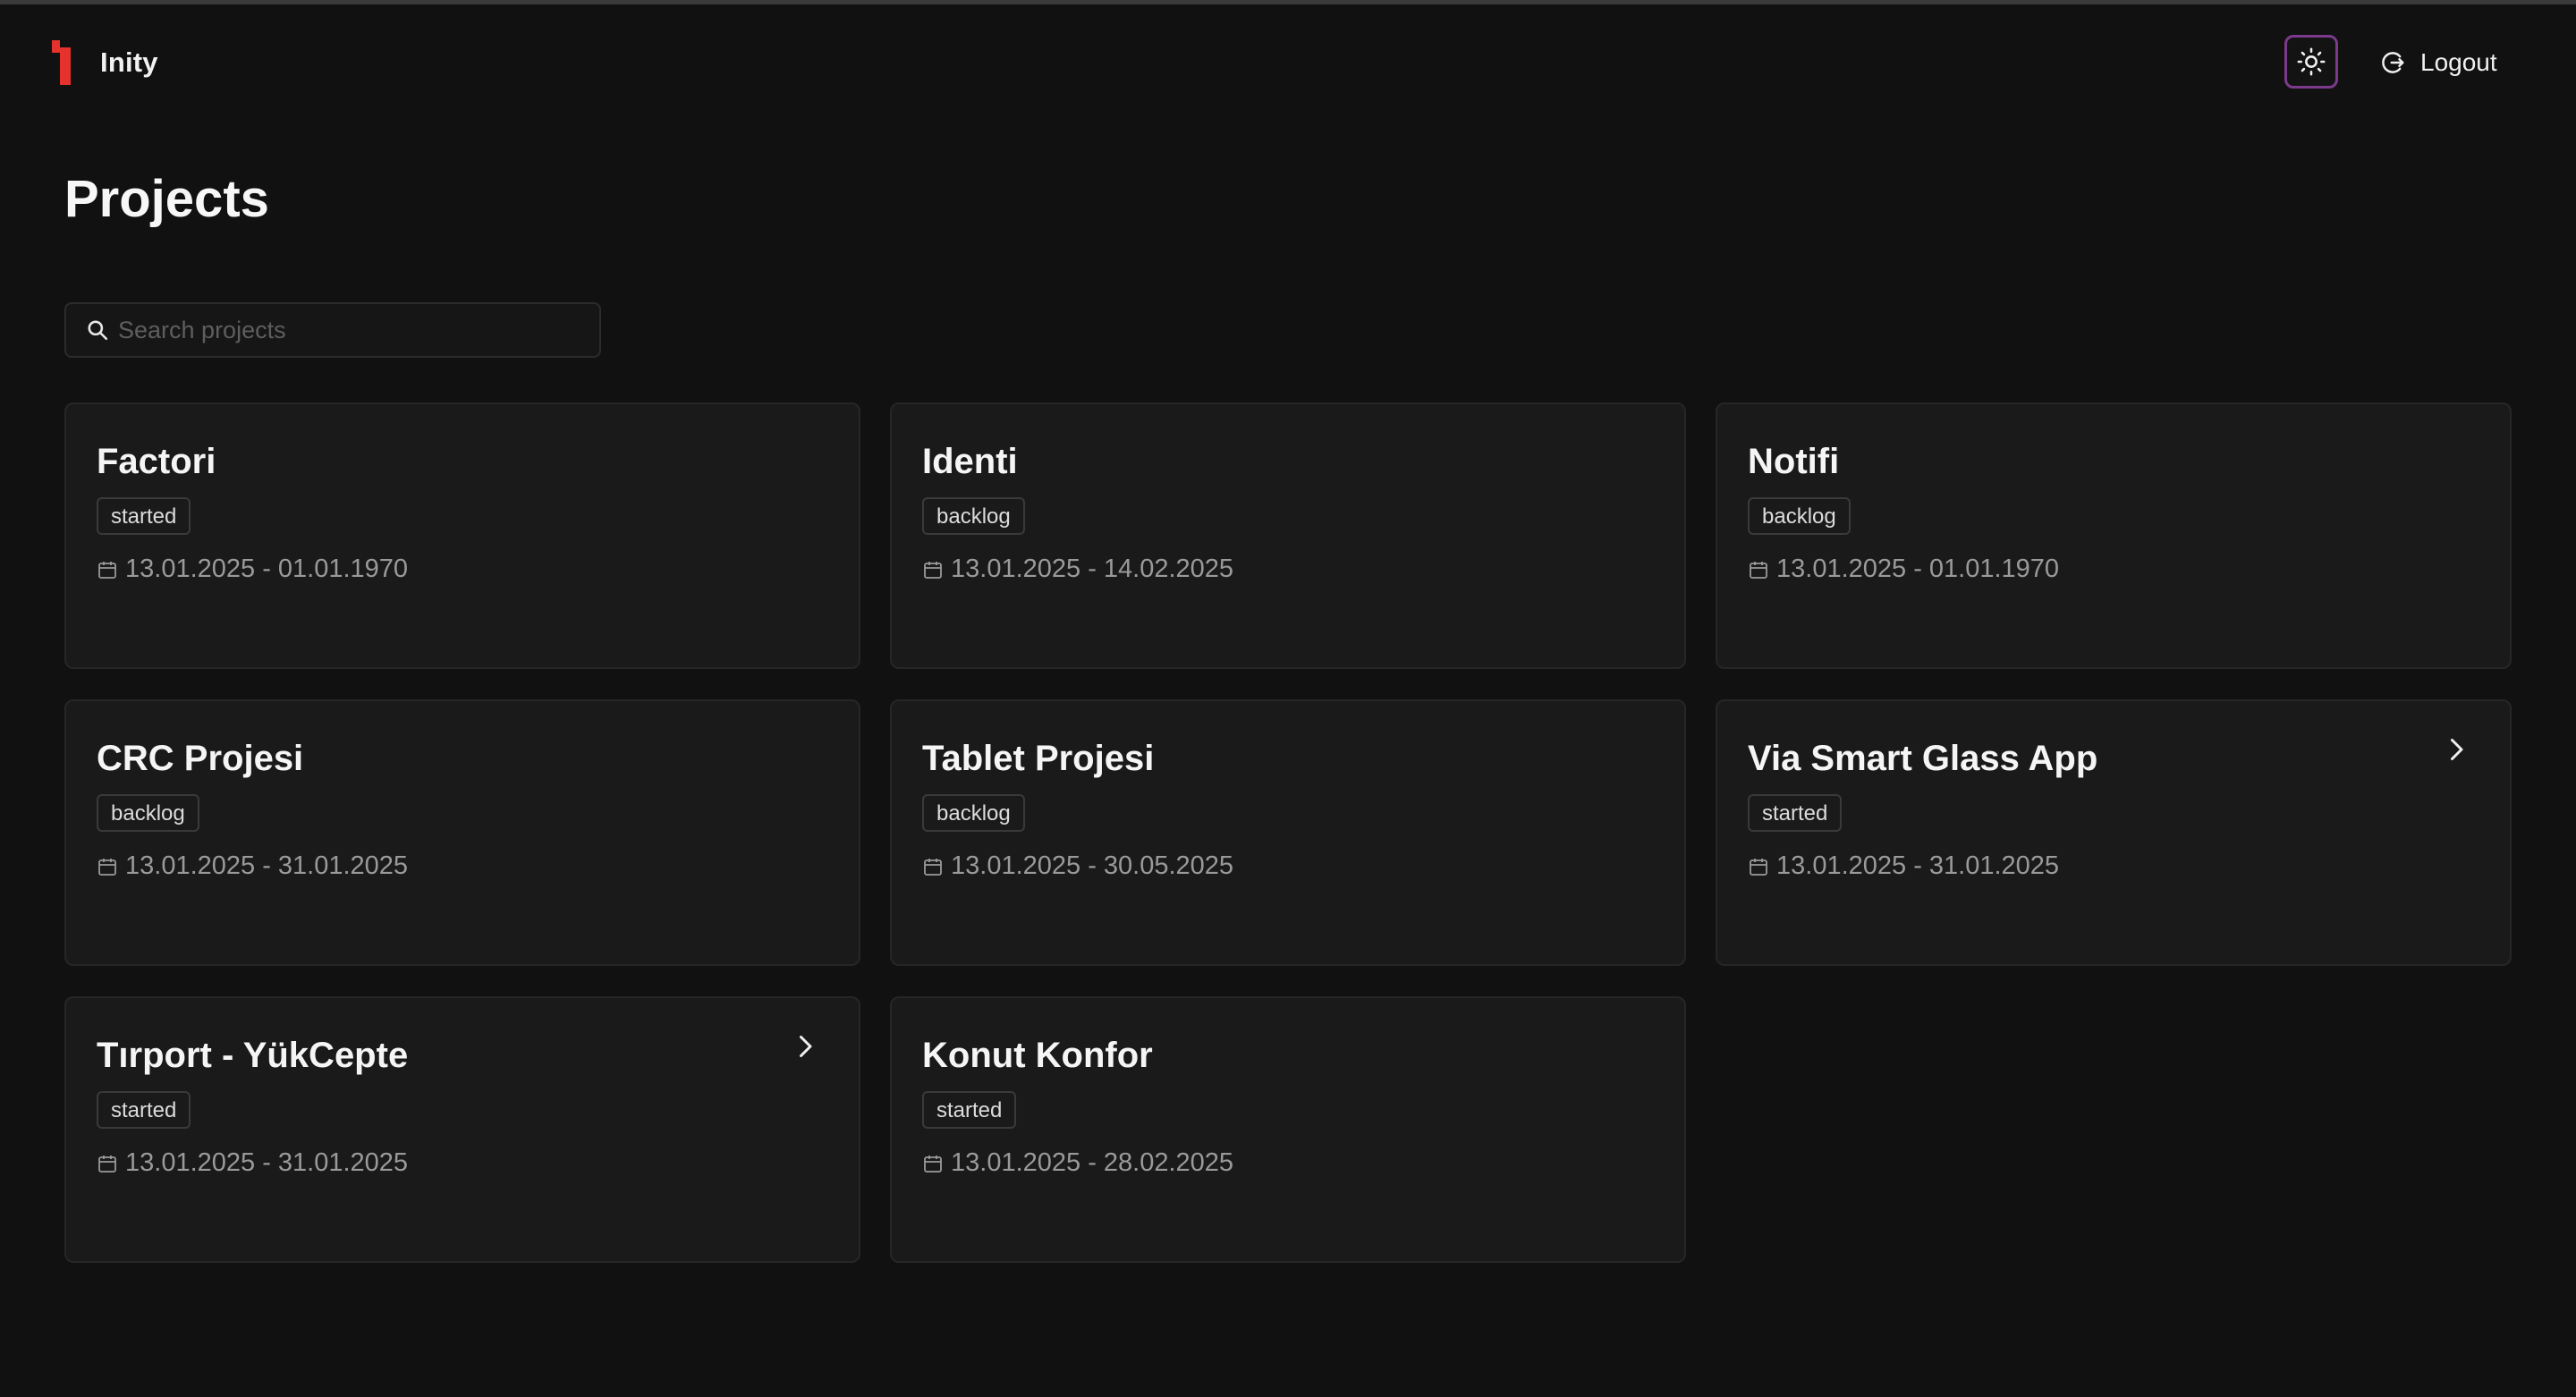 This screenshot has width=2576, height=1397. What do you see at coordinates (1288, 570) in the screenshot?
I see `project-dates: 13.01.2025 - 14.02.2025` at bounding box center [1288, 570].